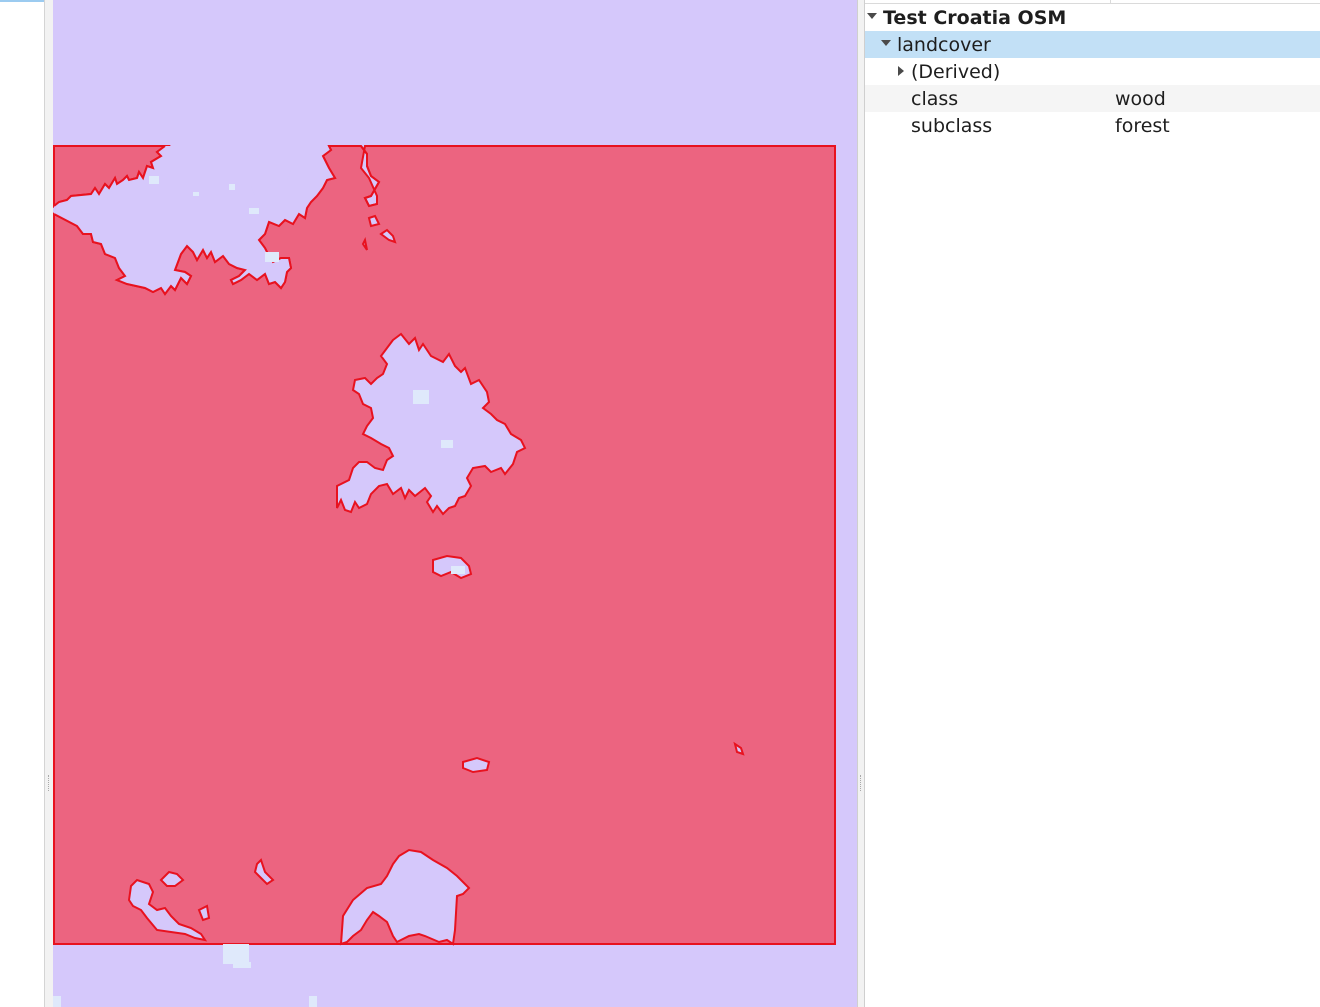 Image resolution: width=1320 pixels, height=1007 pixels. I want to click on attribute-value: forest, so click(1142, 126).